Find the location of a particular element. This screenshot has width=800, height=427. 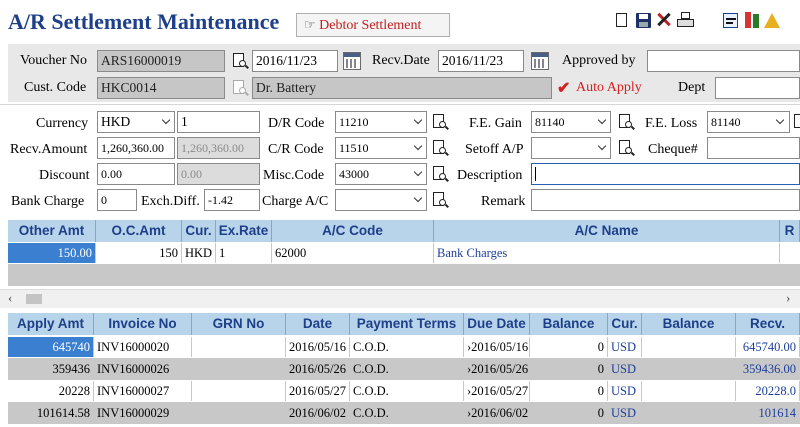

oc-amt-cell: 150 is located at coordinates (139, 253).